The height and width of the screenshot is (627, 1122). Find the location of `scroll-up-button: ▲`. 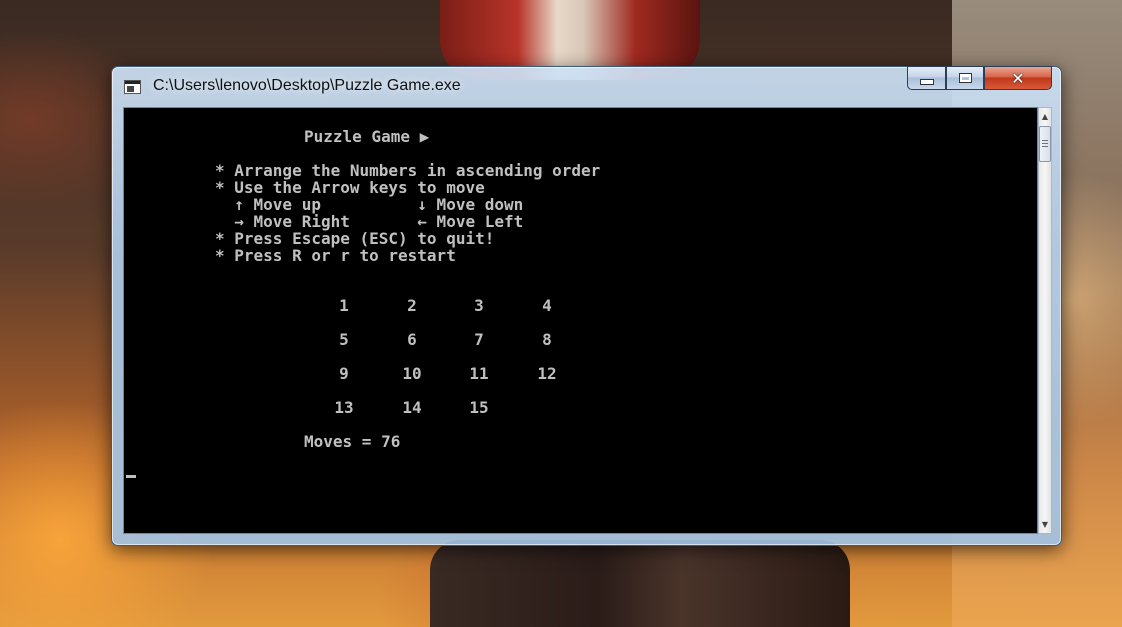

scroll-up-button: ▲ is located at coordinates (1045, 116).